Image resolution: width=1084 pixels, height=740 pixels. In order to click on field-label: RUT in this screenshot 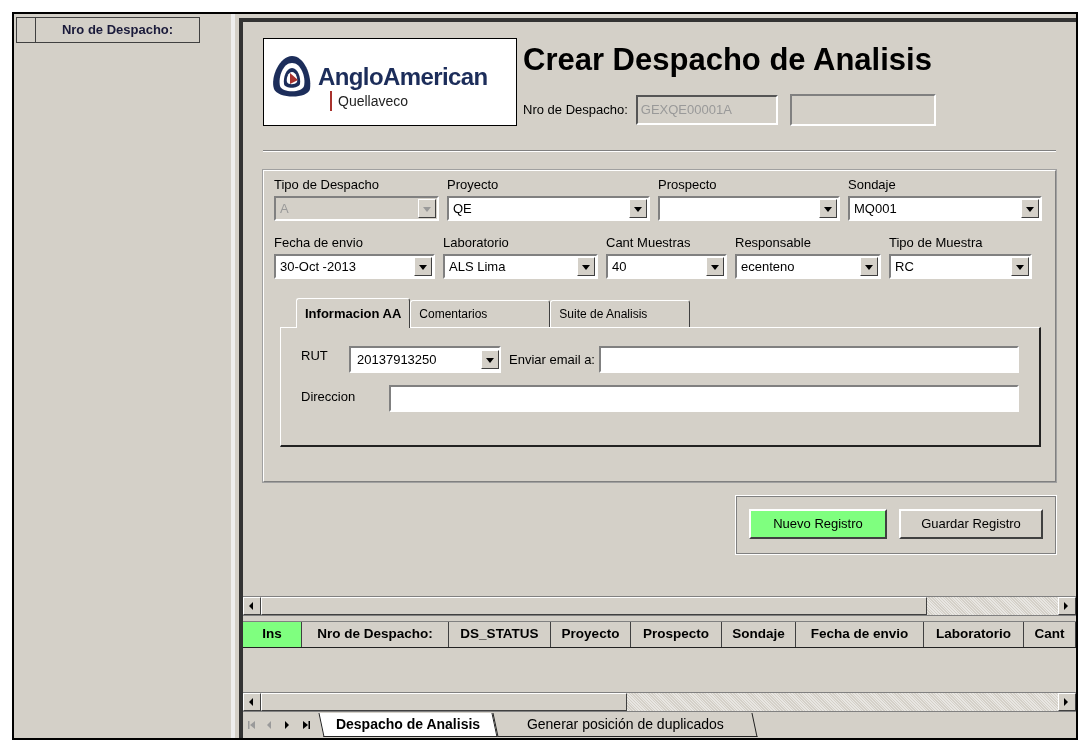, I will do `click(315, 355)`.